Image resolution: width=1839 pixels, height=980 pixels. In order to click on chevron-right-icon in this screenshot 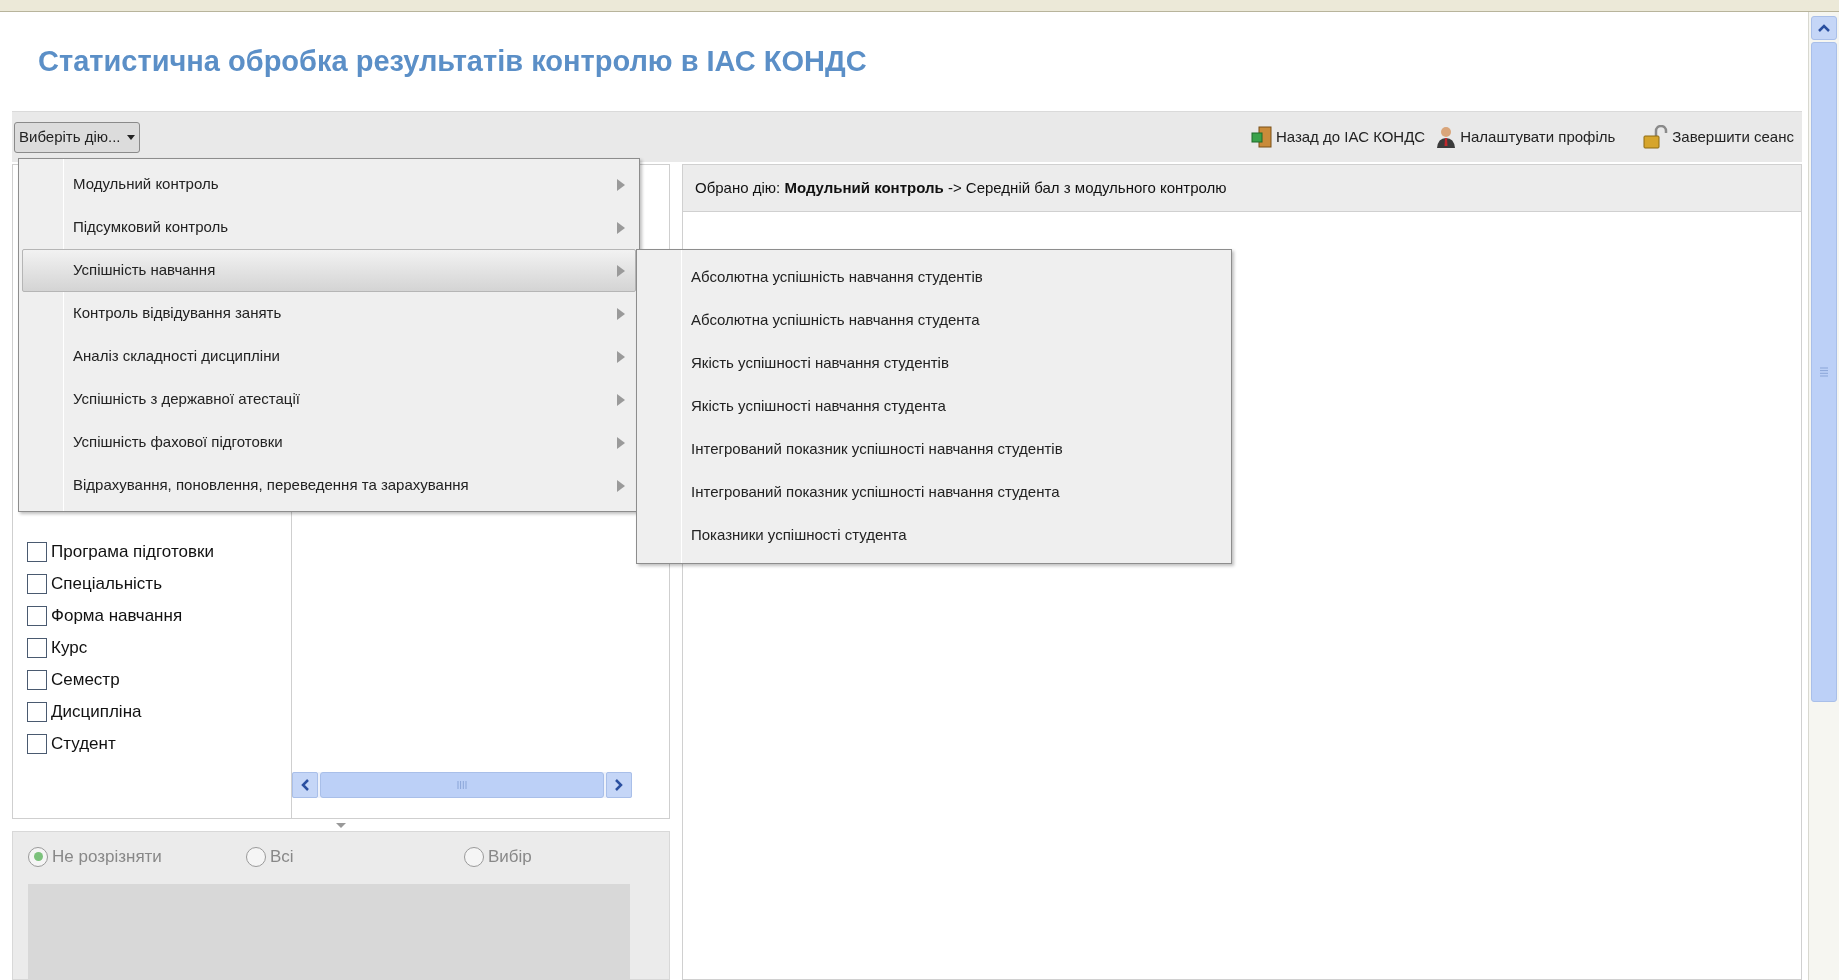, I will do `click(619, 785)`.